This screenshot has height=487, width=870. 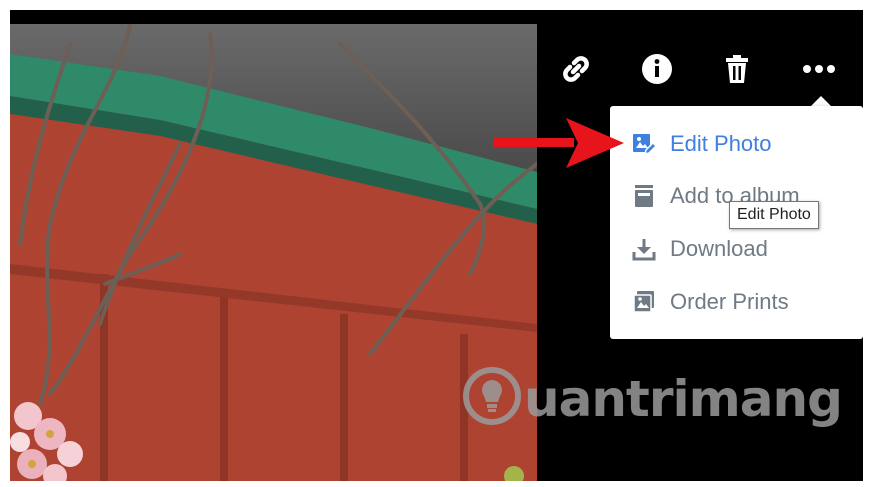 What do you see at coordinates (729, 301) in the screenshot?
I see `menu-item-label: Order Prints` at bounding box center [729, 301].